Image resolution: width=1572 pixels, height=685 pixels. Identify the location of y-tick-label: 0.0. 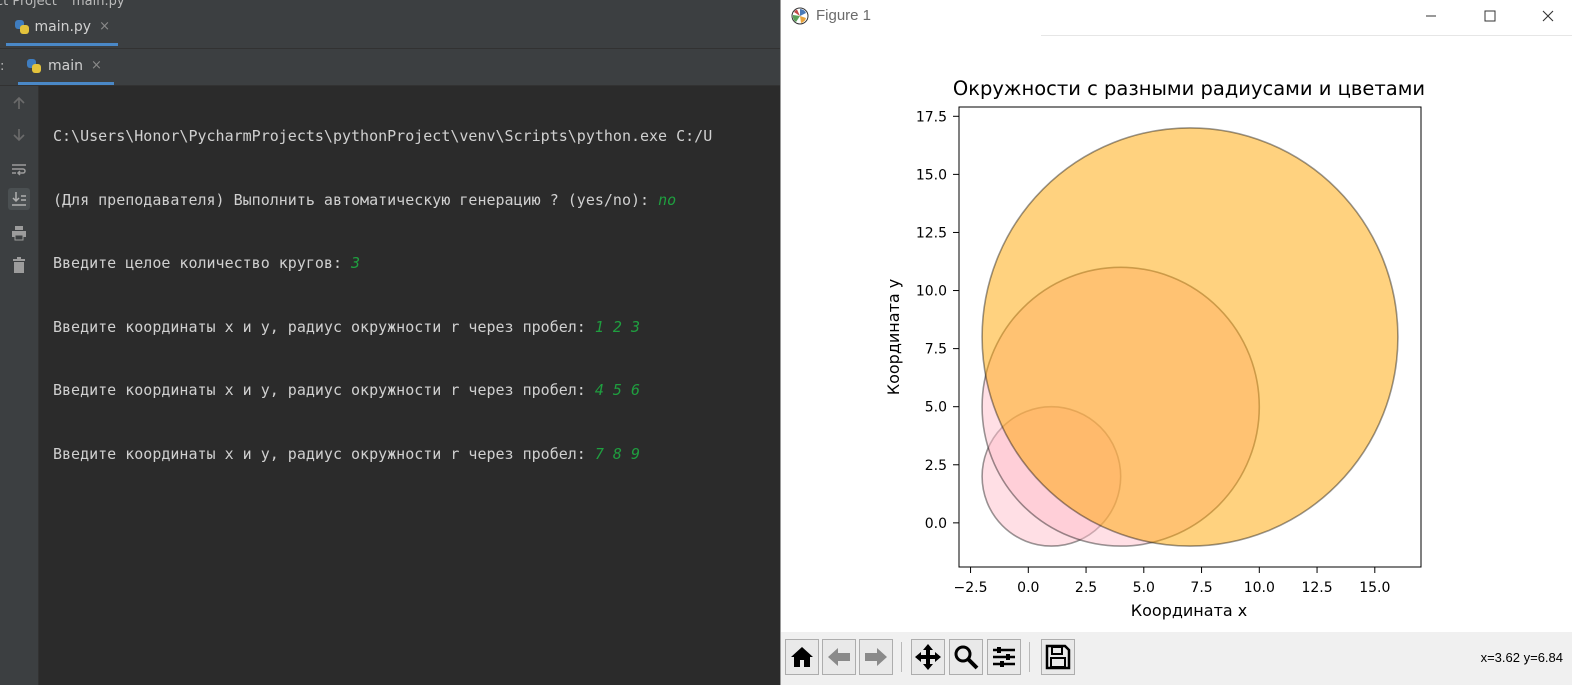
(936, 524).